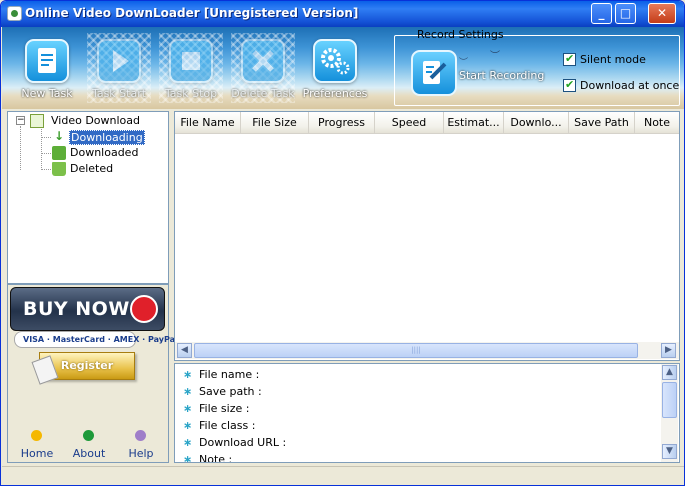 The height and width of the screenshot is (486, 685). I want to click on buy-now-button: BUY NOW, so click(87, 309).